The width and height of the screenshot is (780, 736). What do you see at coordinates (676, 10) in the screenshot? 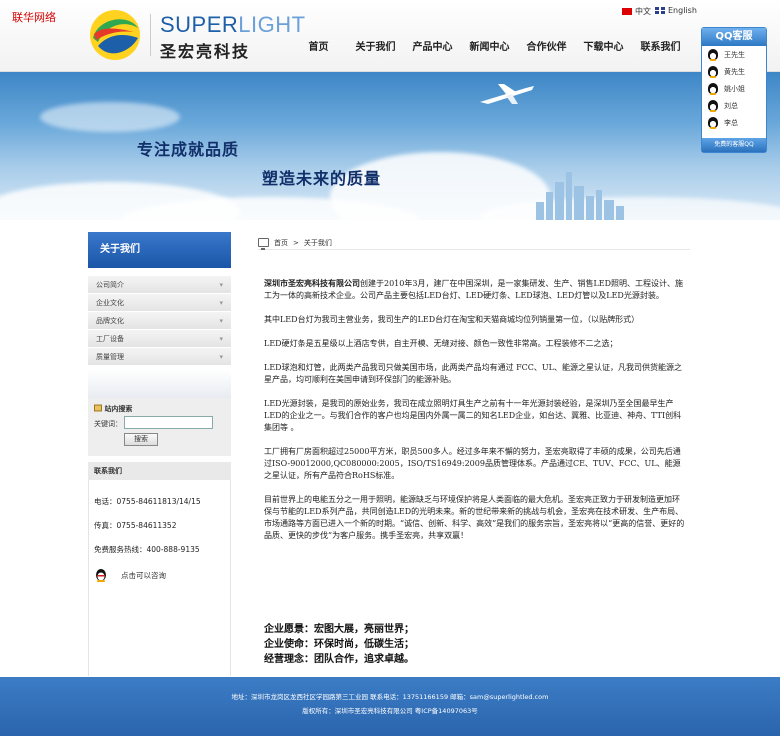
I see `lang-english: English` at bounding box center [676, 10].